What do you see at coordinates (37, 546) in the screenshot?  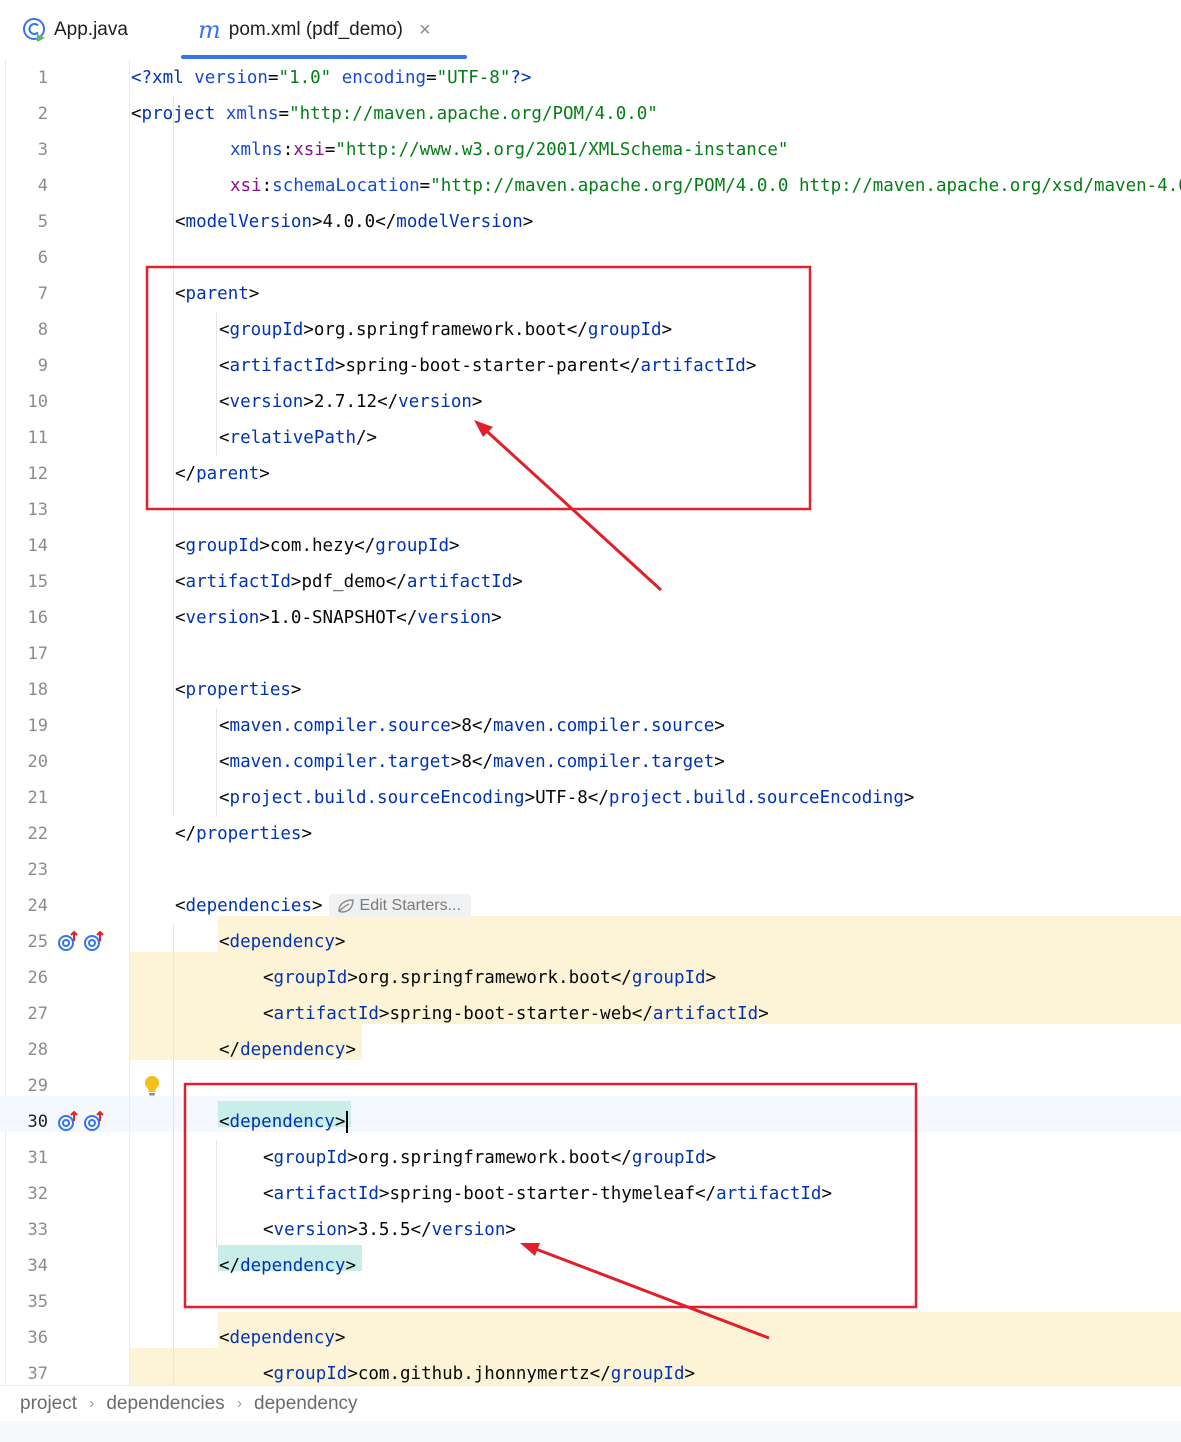 I see `line-number: 14` at bounding box center [37, 546].